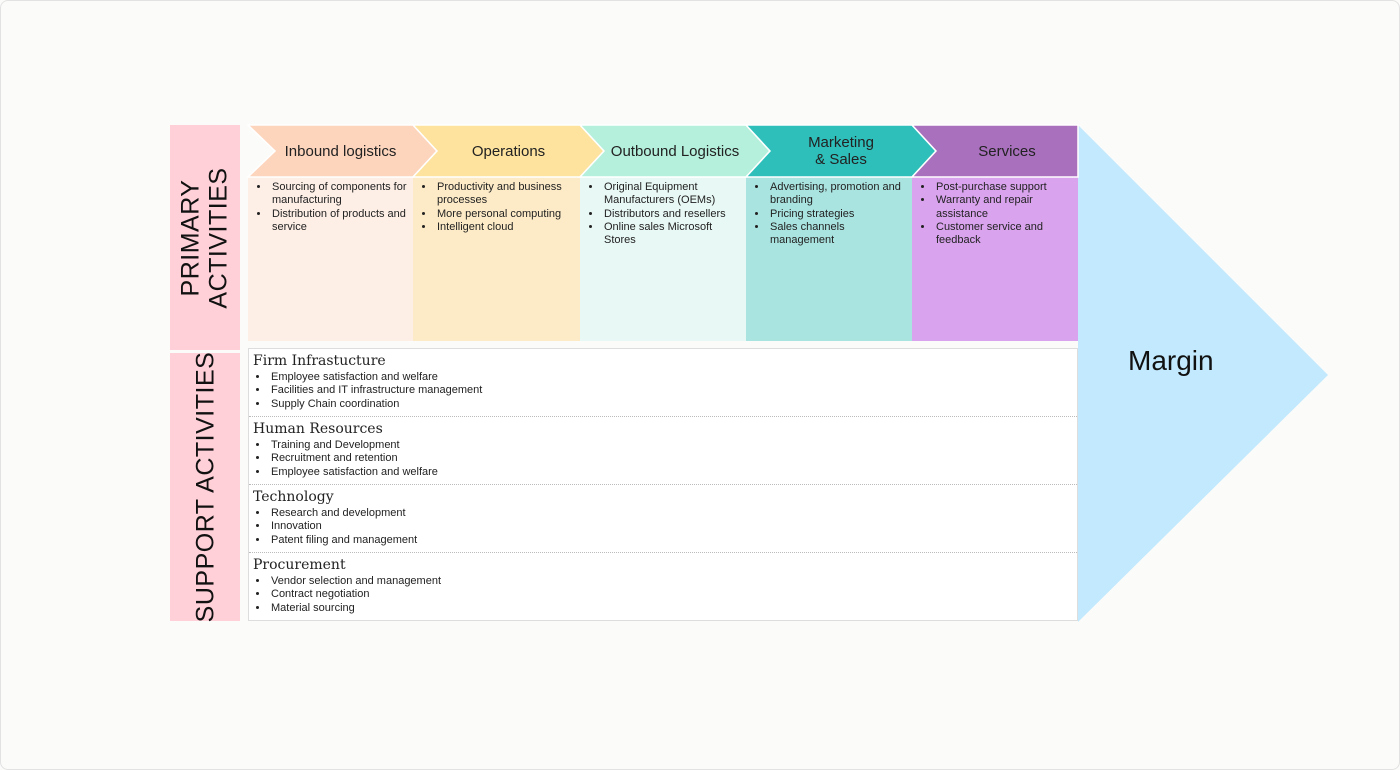 This screenshot has width=1400, height=770. Describe the element at coordinates (318, 429) in the screenshot. I see `support-title: Human Resources` at that location.